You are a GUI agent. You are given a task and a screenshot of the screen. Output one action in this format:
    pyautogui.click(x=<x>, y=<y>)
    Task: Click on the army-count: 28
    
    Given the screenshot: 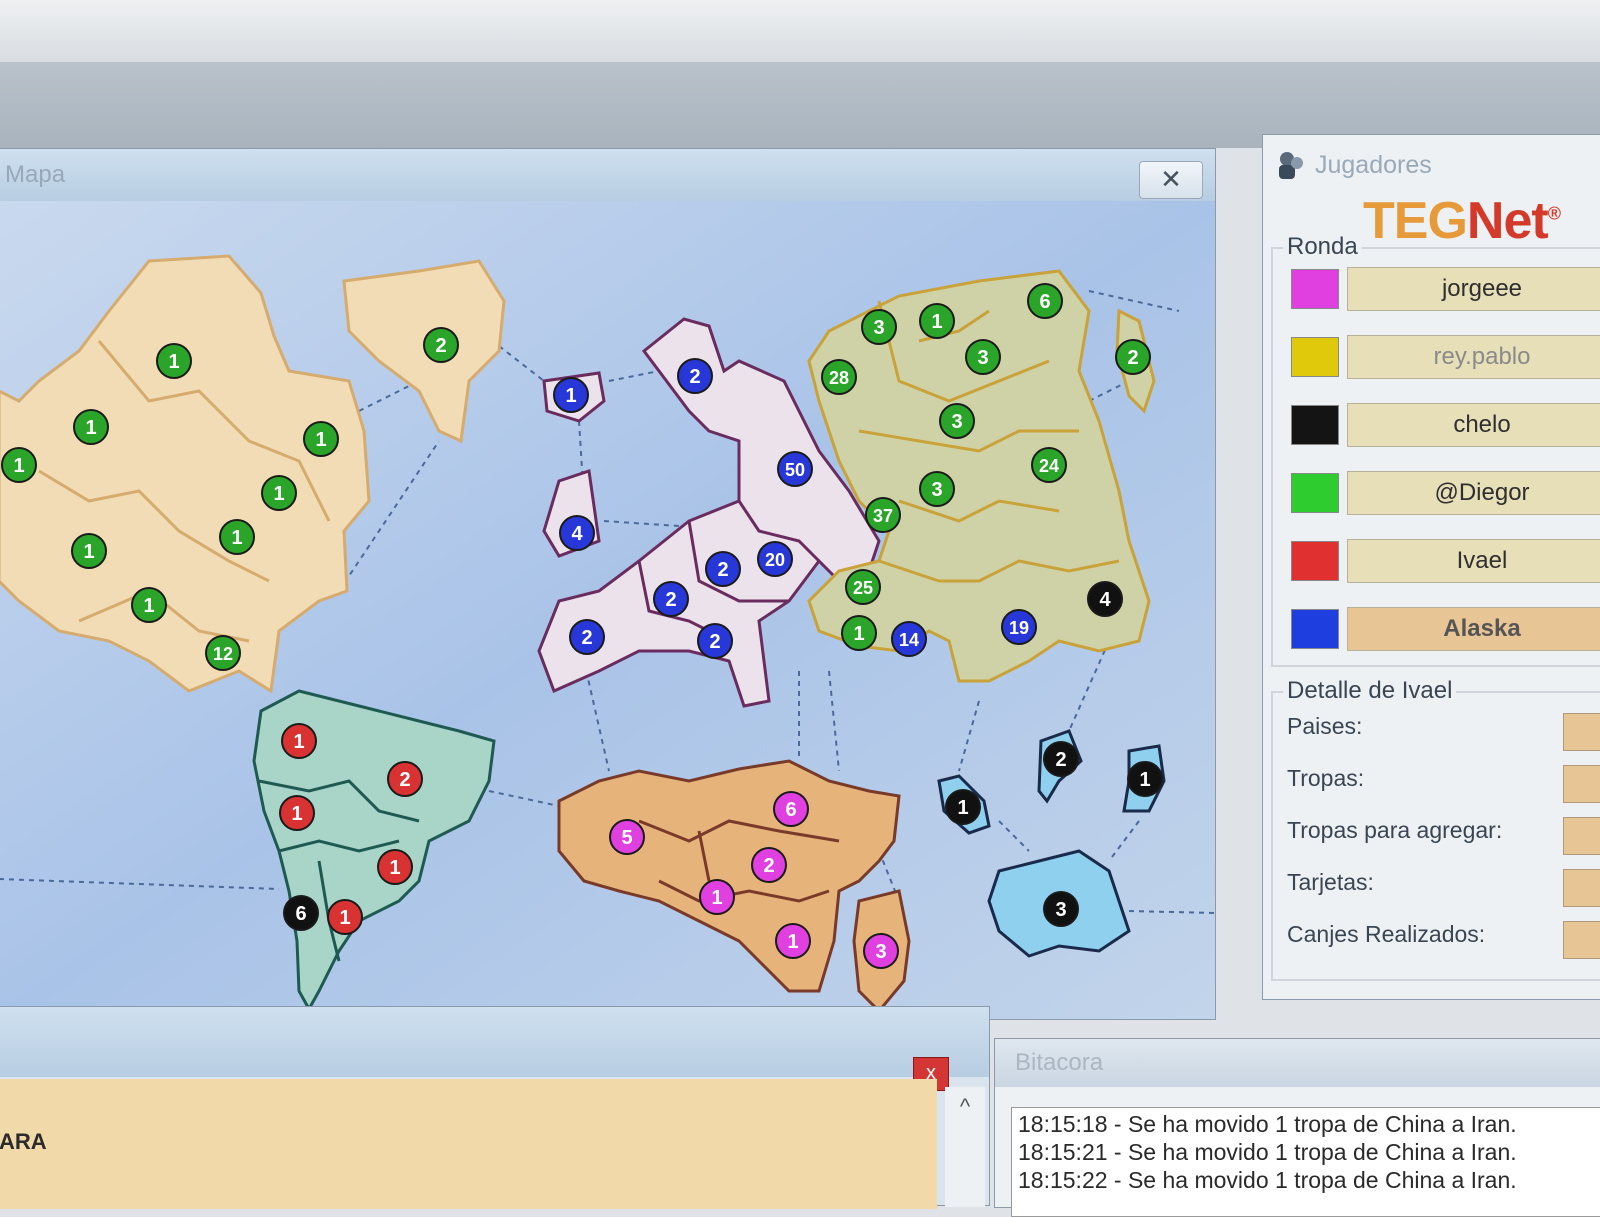 What is the action you would take?
    pyautogui.click(x=839, y=378)
    